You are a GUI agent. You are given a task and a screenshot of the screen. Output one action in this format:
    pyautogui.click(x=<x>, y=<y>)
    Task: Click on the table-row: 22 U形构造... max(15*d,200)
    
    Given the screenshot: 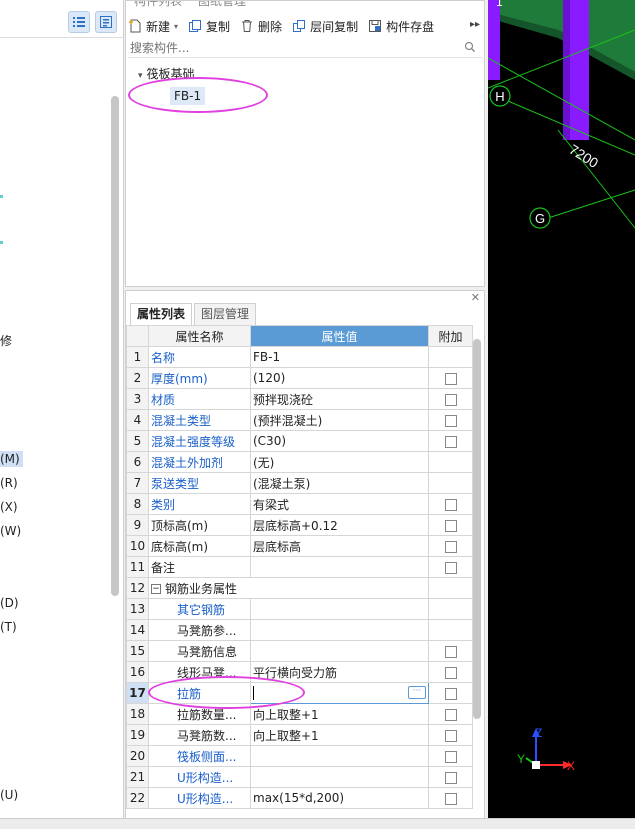 What is the action you would take?
    pyautogui.click(x=299, y=798)
    